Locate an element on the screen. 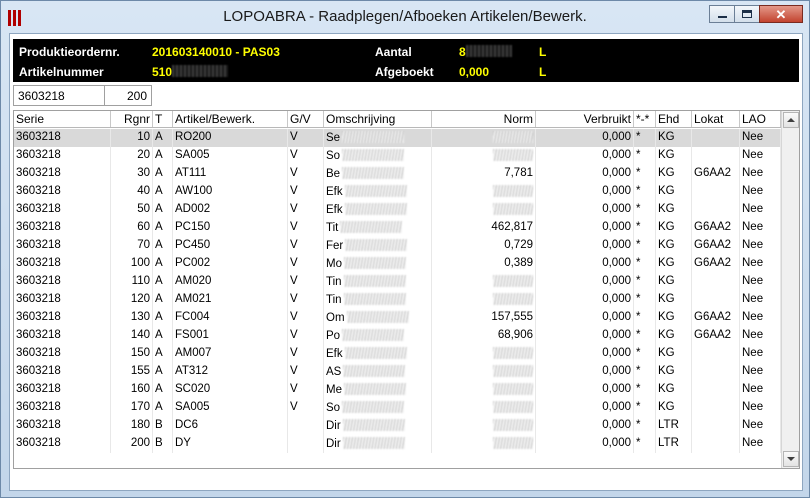  col-header-location: Lokat is located at coordinates (716, 119).